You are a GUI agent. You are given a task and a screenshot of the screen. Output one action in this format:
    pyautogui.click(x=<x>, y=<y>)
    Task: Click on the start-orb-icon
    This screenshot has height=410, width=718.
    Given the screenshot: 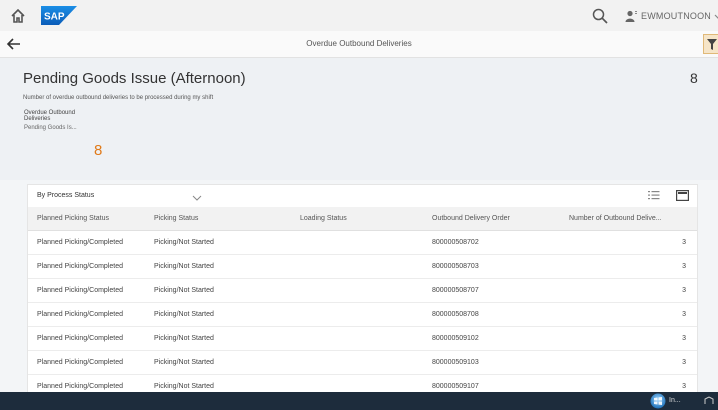 What is the action you would take?
    pyautogui.click(x=658, y=401)
    